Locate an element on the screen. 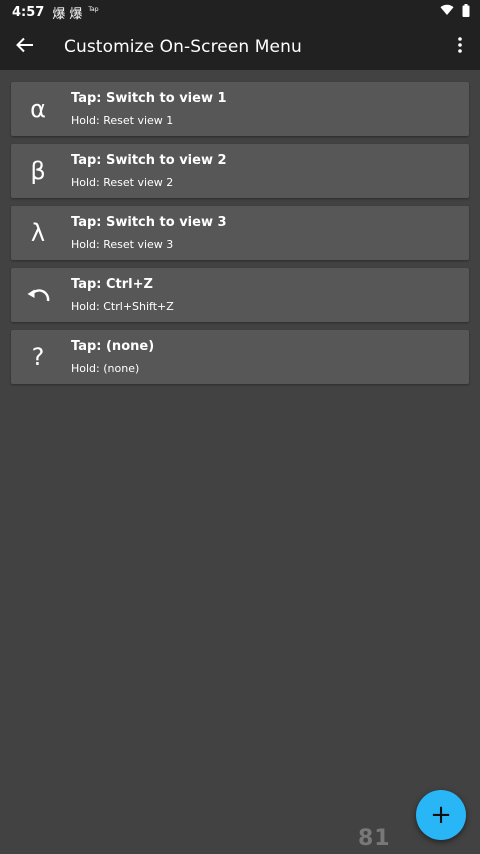 This screenshot has width=480, height=854. back-button is located at coordinates (25, 47).